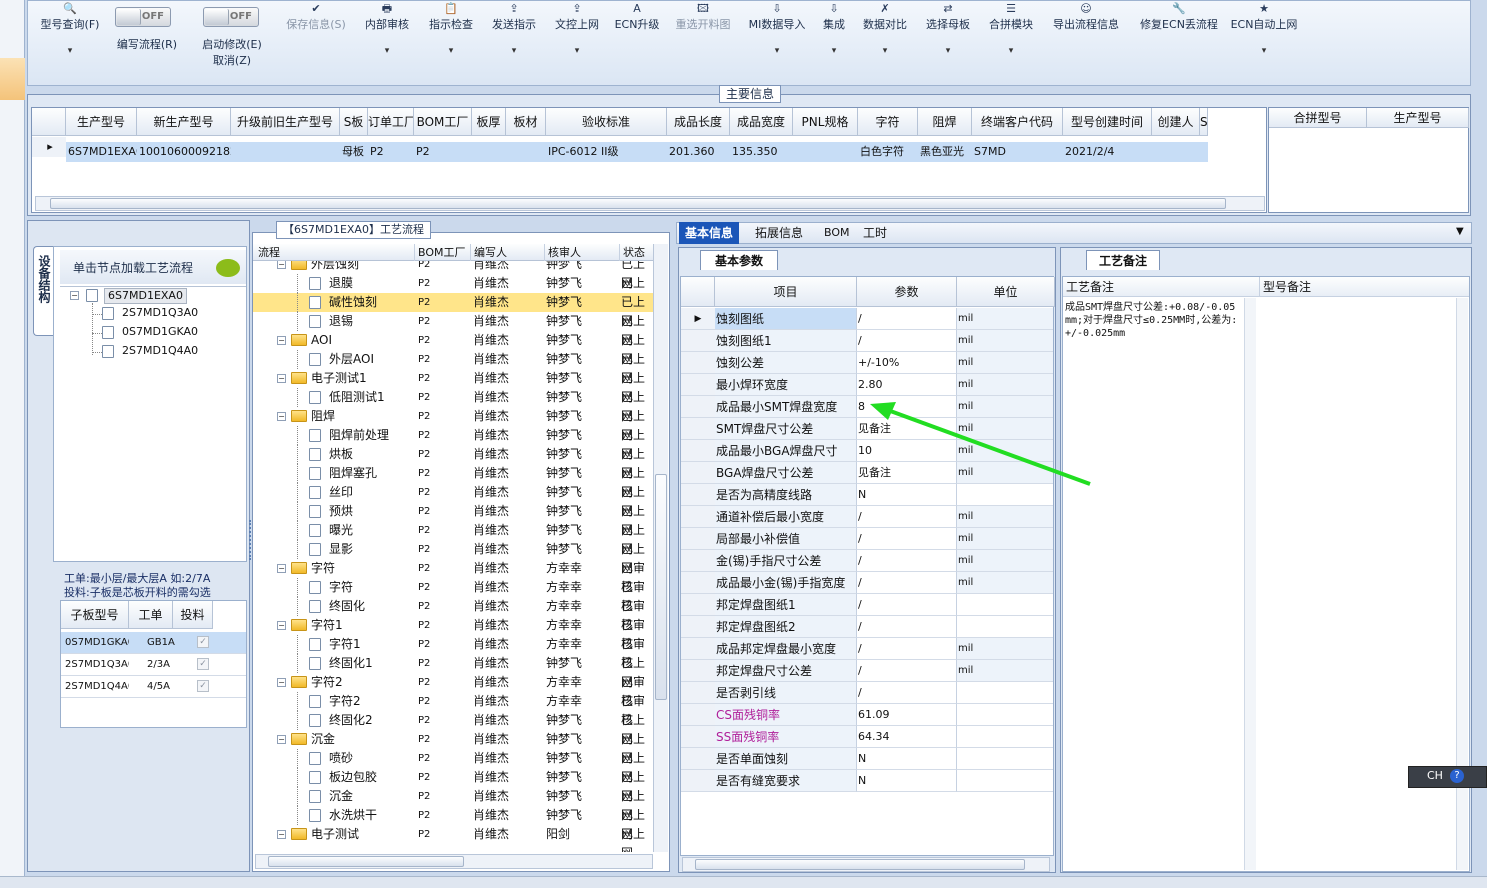 The width and height of the screenshot is (1487, 888). What do you see at coordinates (907, 363) in the screenshot?
I see `param-value: +/-10%` at bounding box center [907, 363].